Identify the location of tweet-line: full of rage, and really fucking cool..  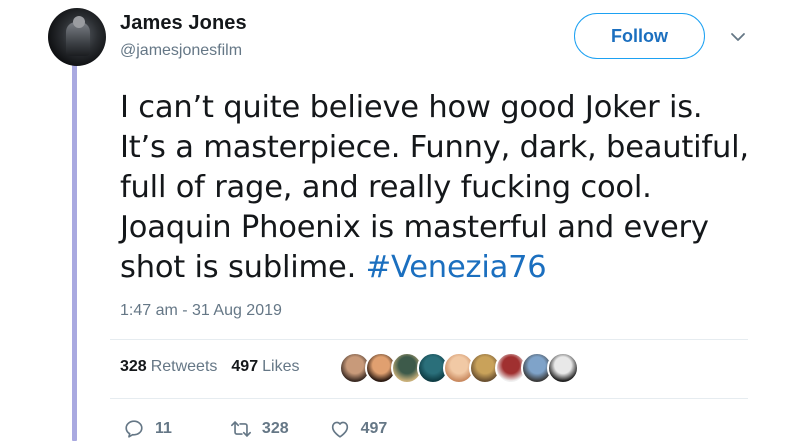
(386, 187).